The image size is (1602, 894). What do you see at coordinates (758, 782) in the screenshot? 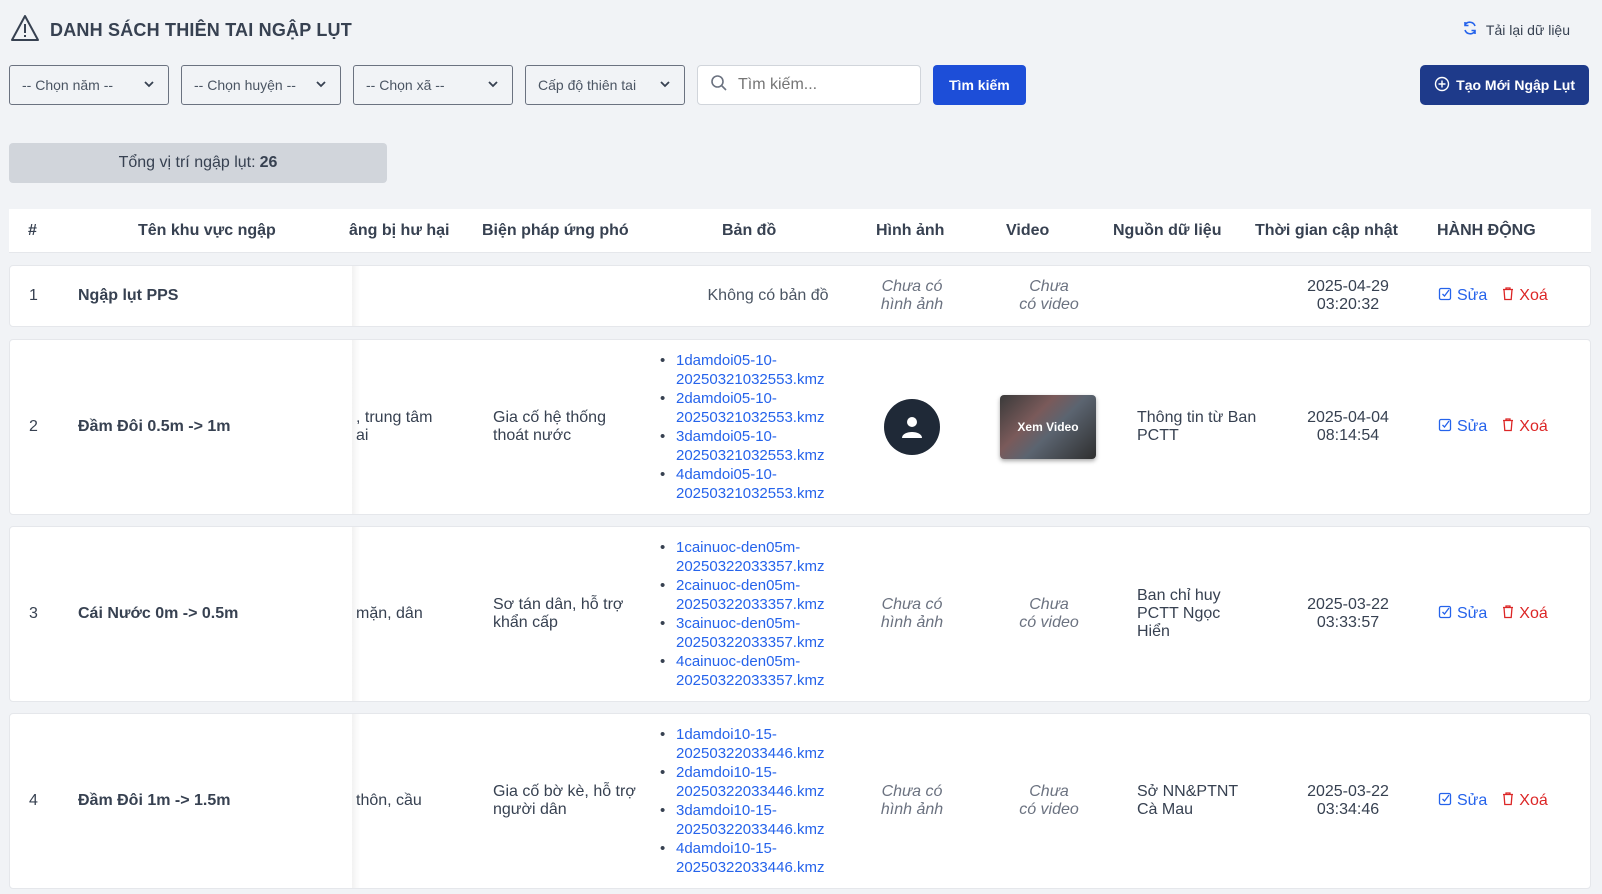
I see `map-file-link: 2damdoi10-15-20250322033446.kmz` at bounding box center [758, 782].